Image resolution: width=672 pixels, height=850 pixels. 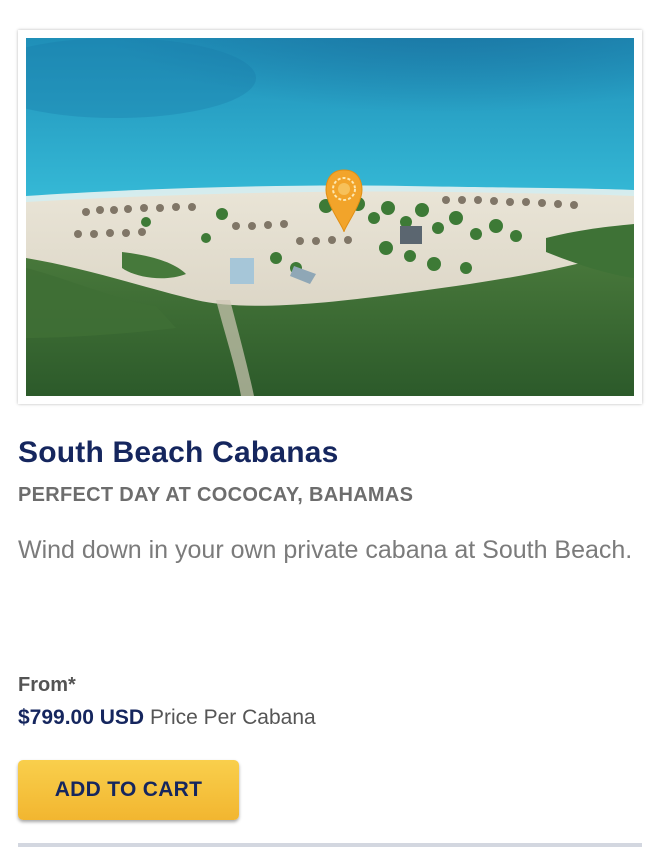 What do you see at coordinates (216, 495) in the screenshot?
I see `product-location: PERFECT DAY AT COCOCAY, BAHAMAS` at bounding box center [216, 495].